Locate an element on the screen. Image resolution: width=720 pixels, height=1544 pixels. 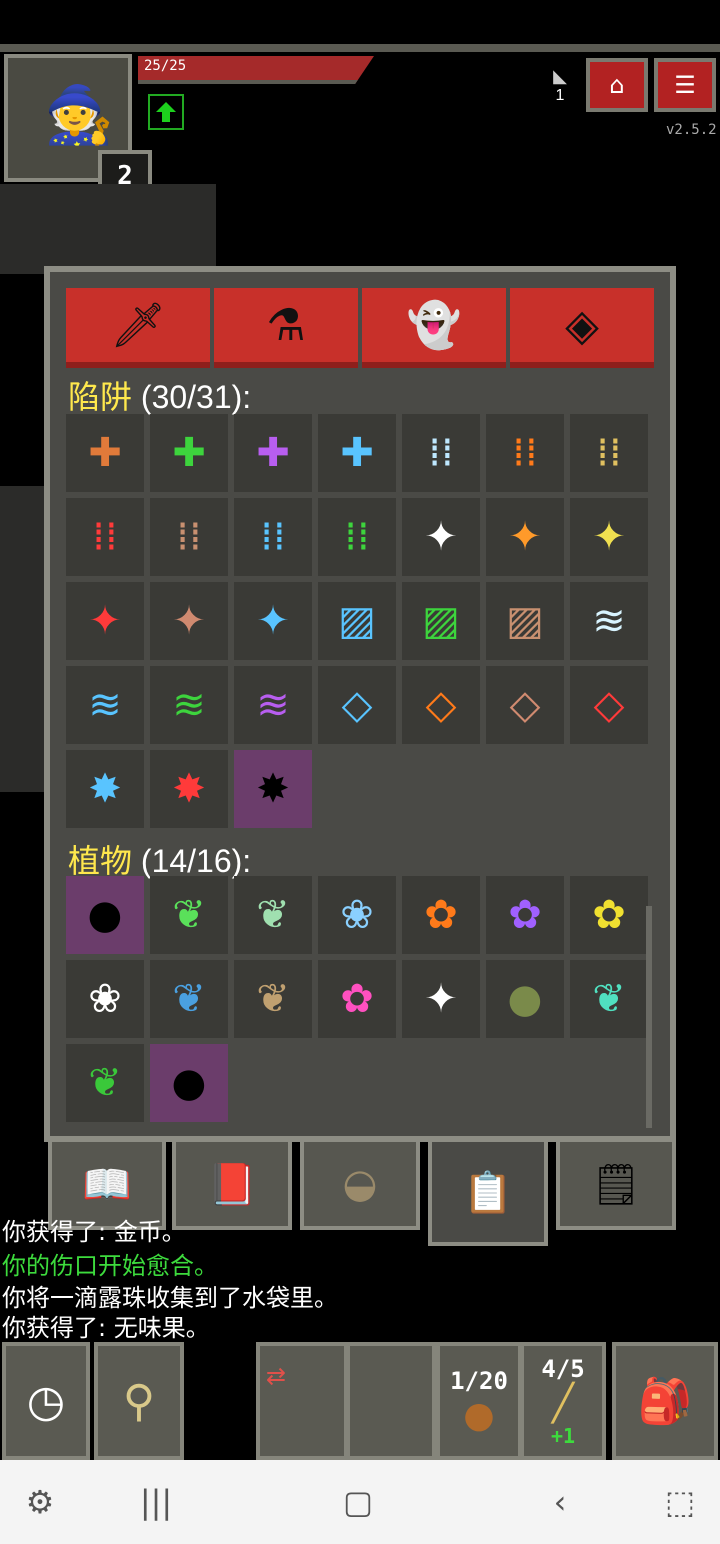
journal-button: ⌂ is located at coordinates (617, 85).